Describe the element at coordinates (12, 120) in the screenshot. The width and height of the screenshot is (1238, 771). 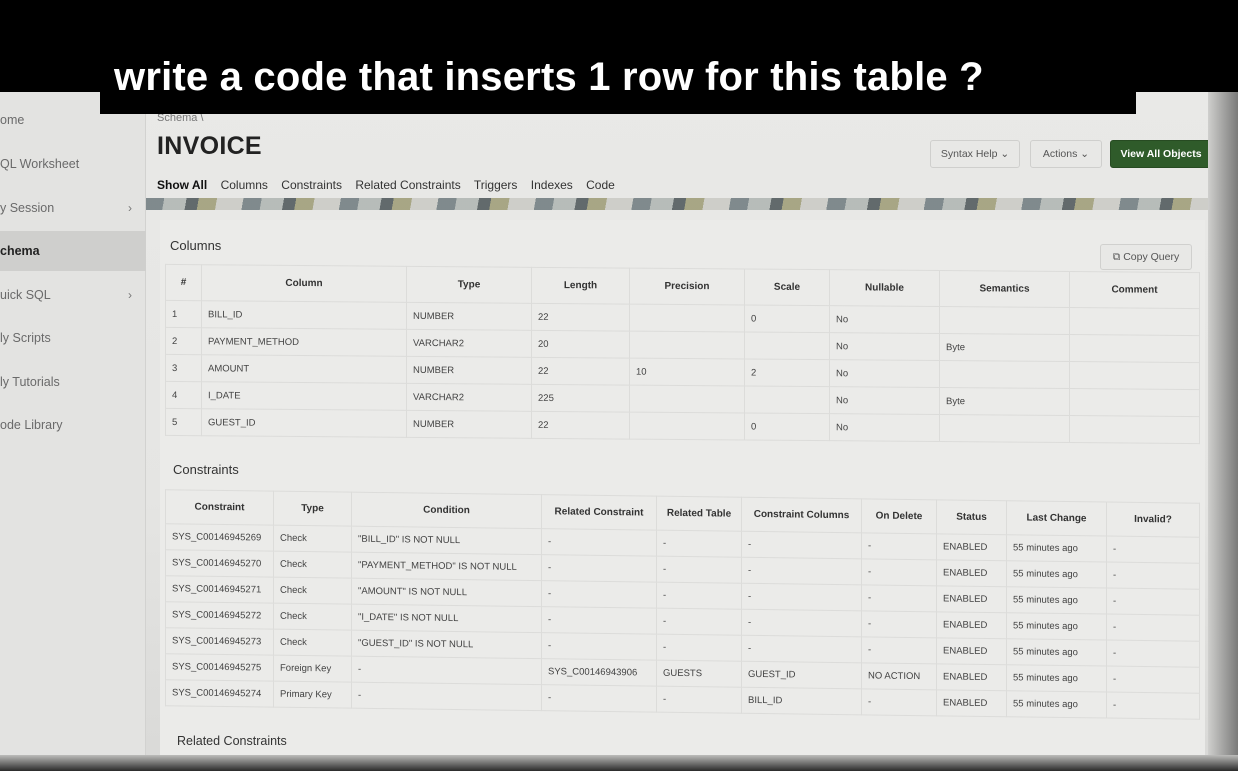
I see `sidebar-item-label: ome` at that location.